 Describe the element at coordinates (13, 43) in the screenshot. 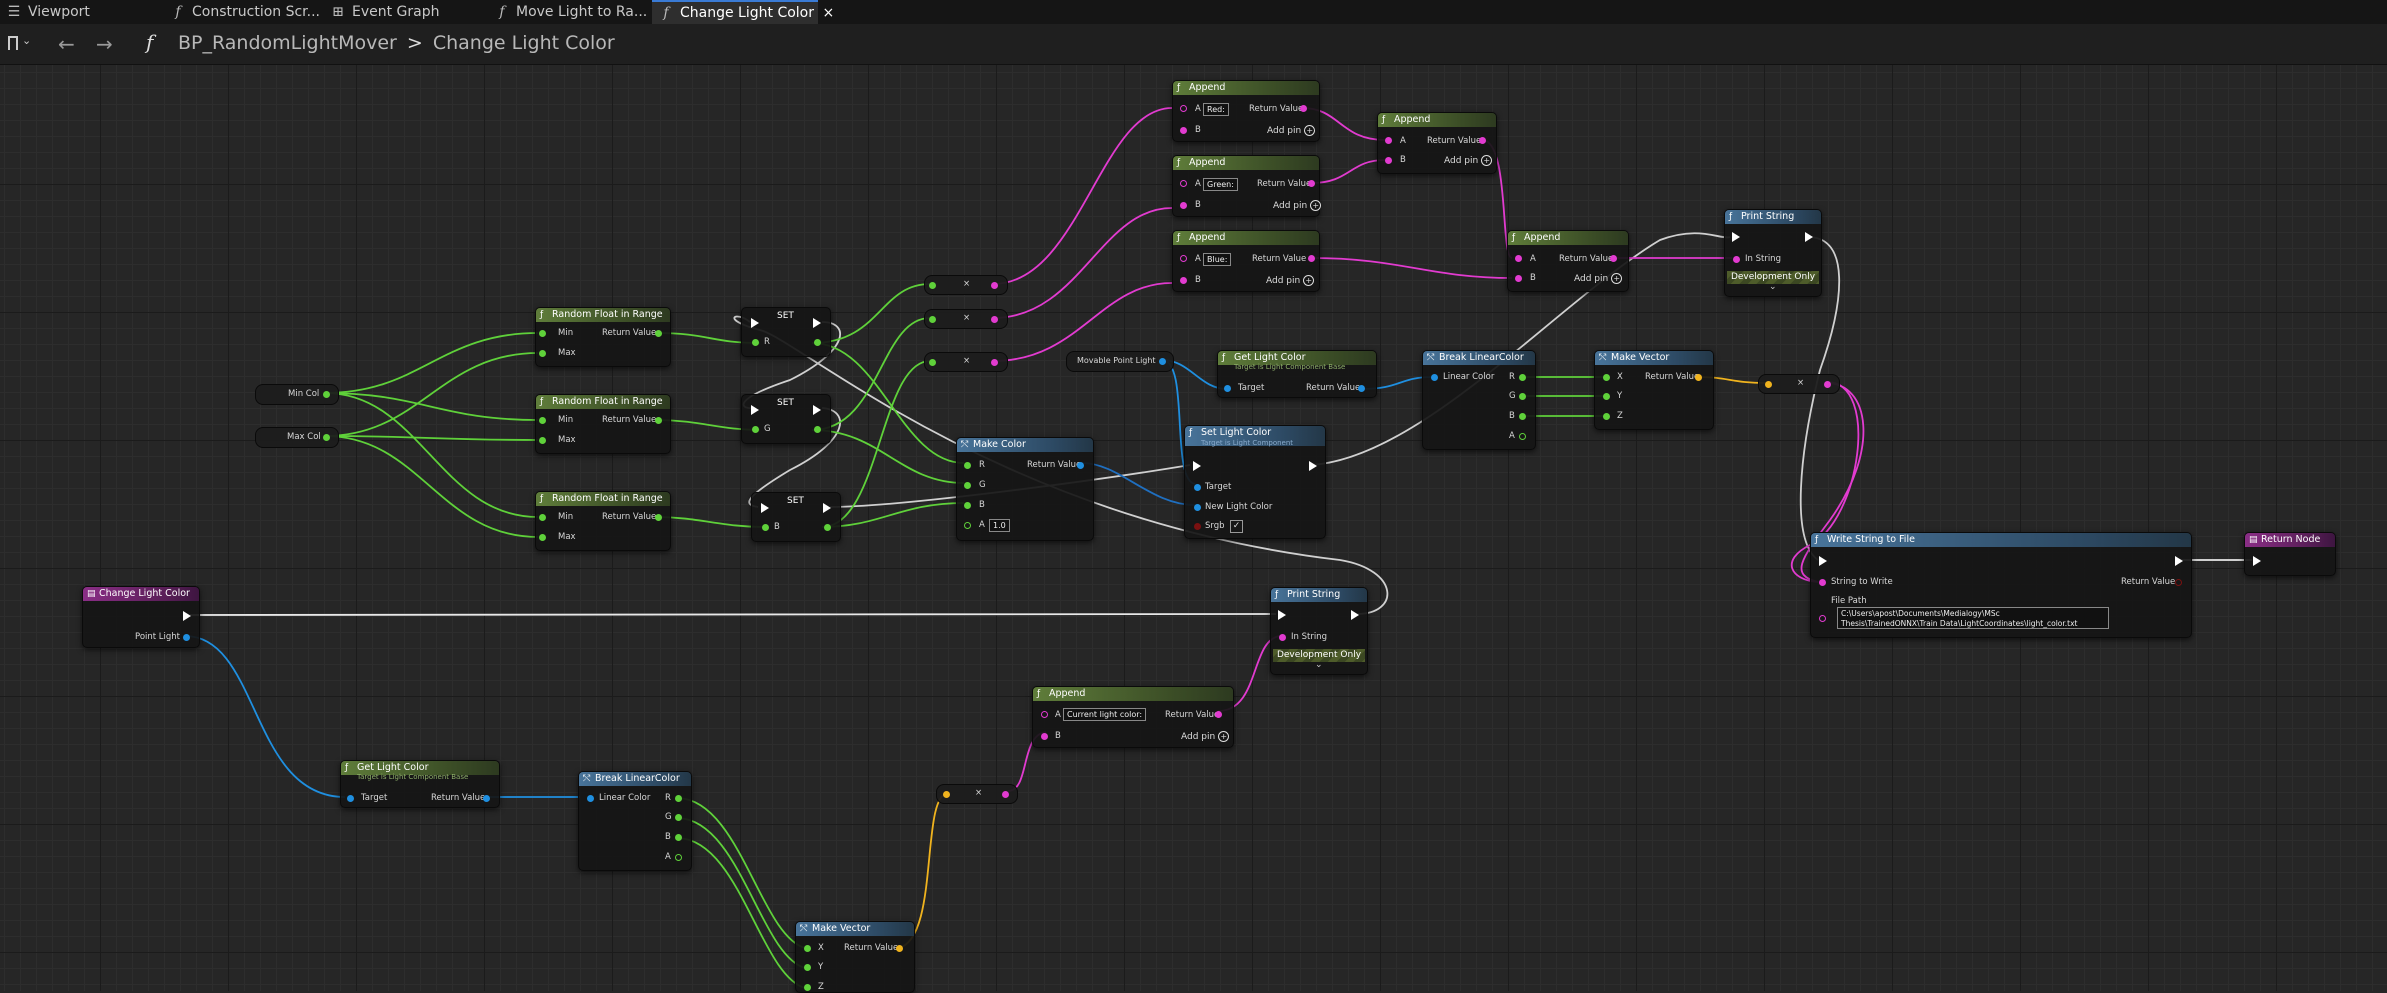

I see `bookmark-icon` at that location.